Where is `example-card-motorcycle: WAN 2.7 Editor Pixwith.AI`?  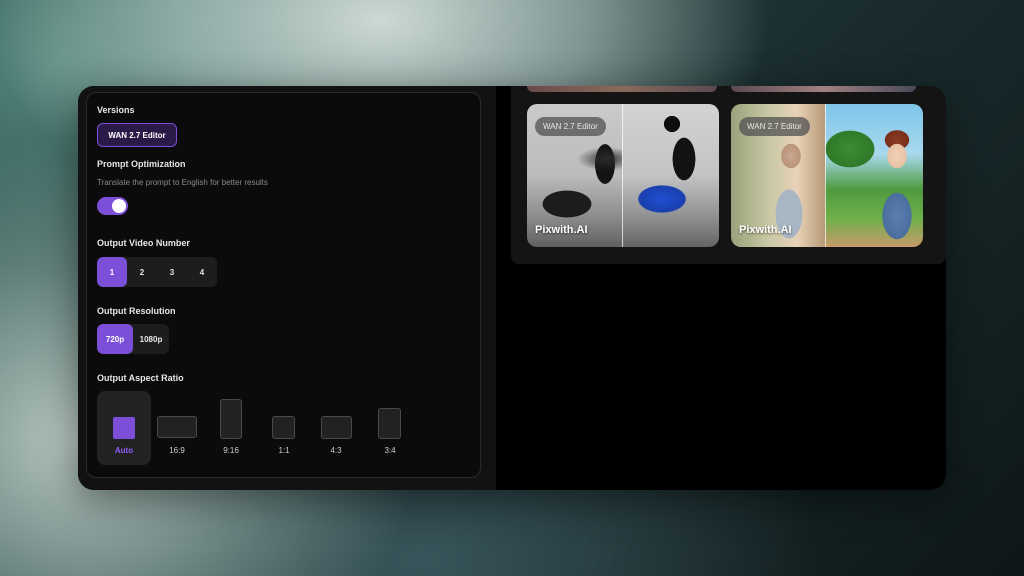
example-card-motorcycle: WAN 2.7 Editor Pixwith.AI is located at coordinates (623, 175).